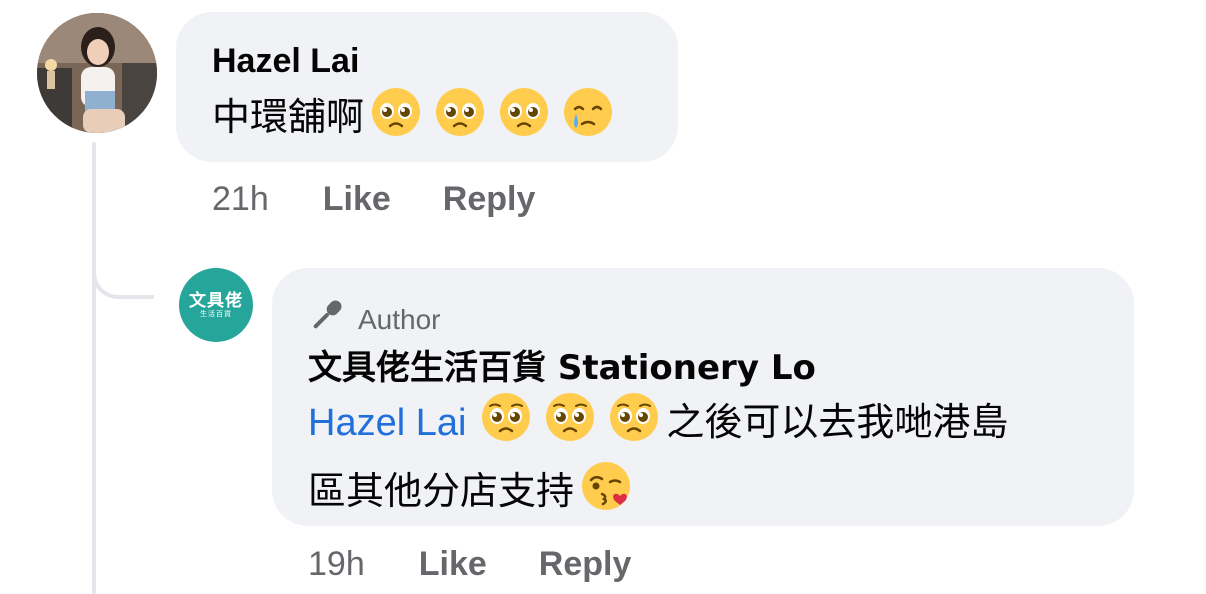  What do you see at coordinates (333, 319) in the screenshot?
I see `microphone-icon` at bounding box center [333, 319].